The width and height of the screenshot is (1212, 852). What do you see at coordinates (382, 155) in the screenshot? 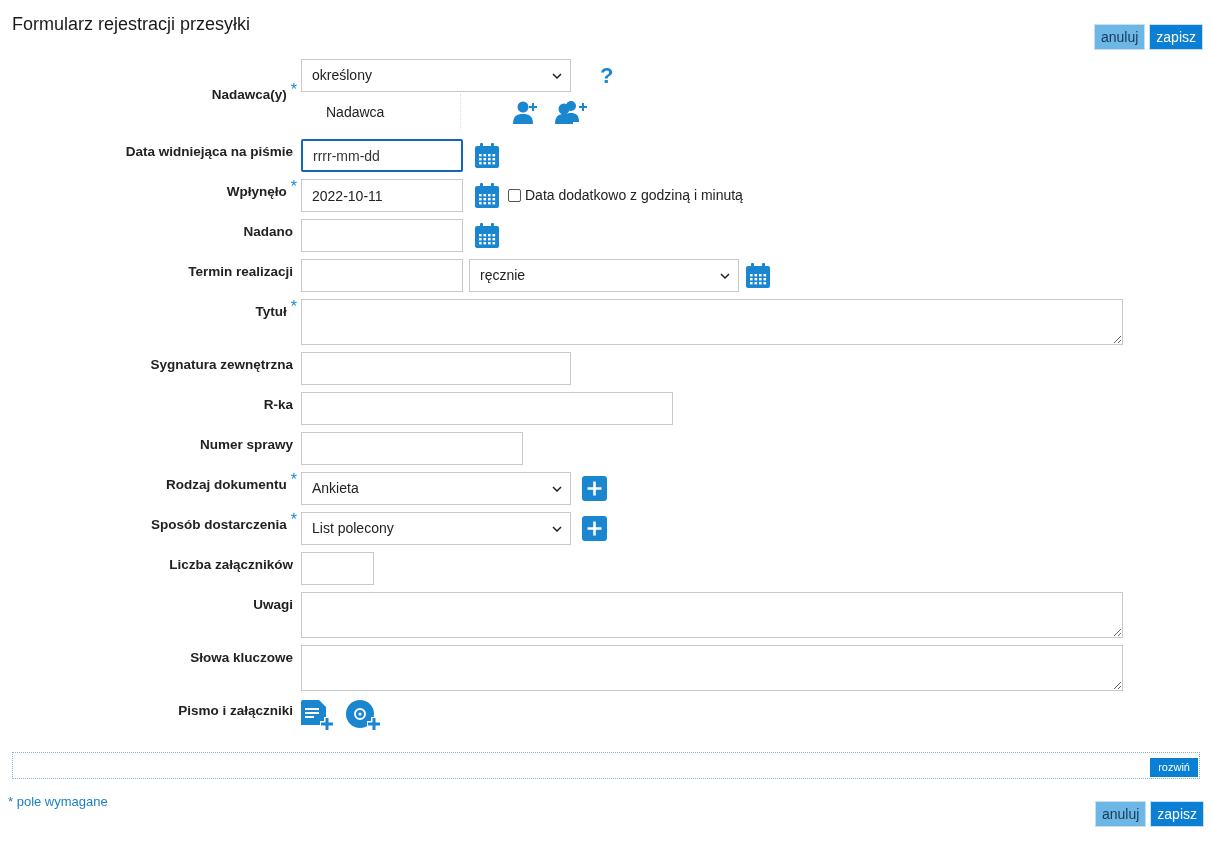
I see `text-field: rrrr-mm-dd` at bounding box center [382, 155].